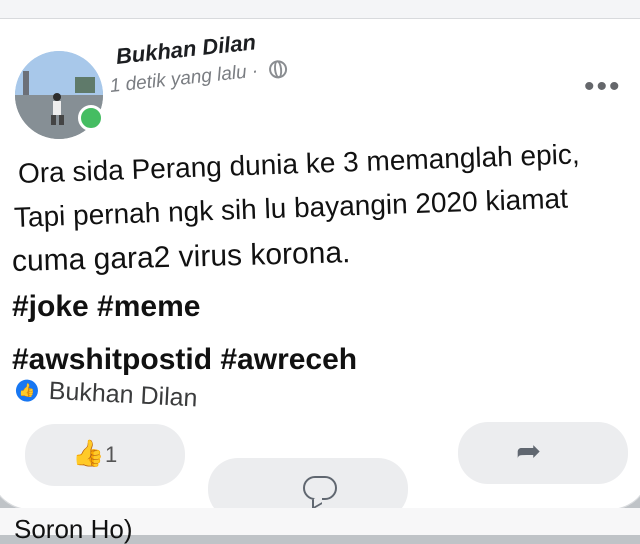 The width and height of the screenshot is (640, 544). Describe the element at coordinates (278, 69) in the screenshot. I see `globe-icon` at that location.